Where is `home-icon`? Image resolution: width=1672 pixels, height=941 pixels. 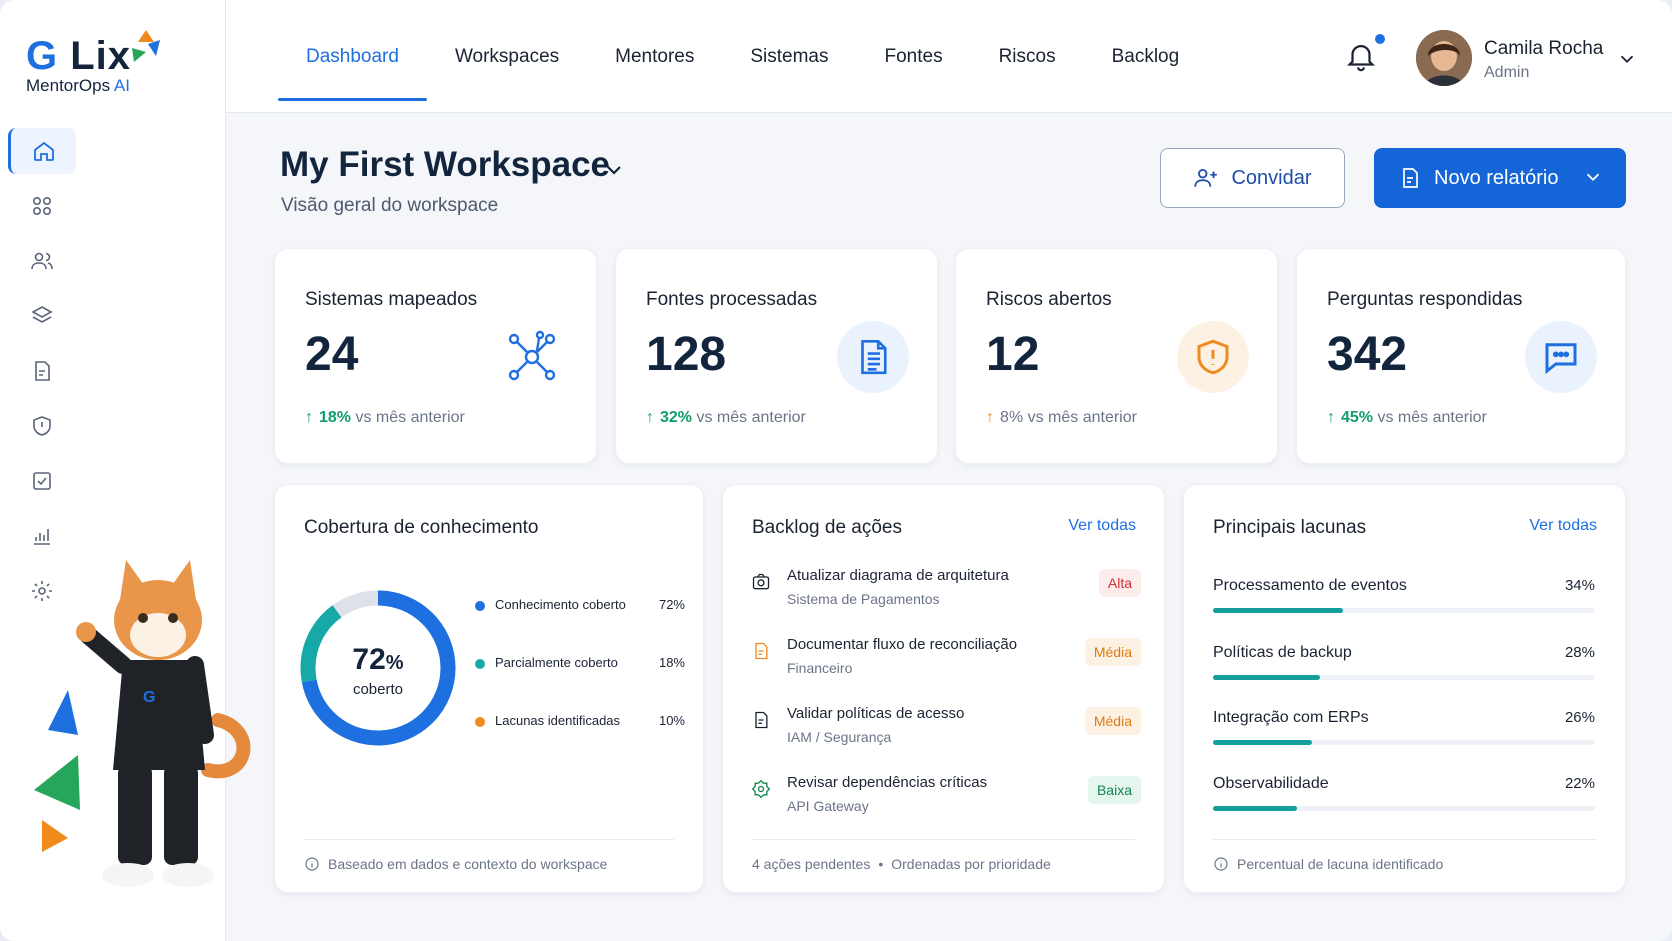 home-icon is located at coordinates (43, 151).